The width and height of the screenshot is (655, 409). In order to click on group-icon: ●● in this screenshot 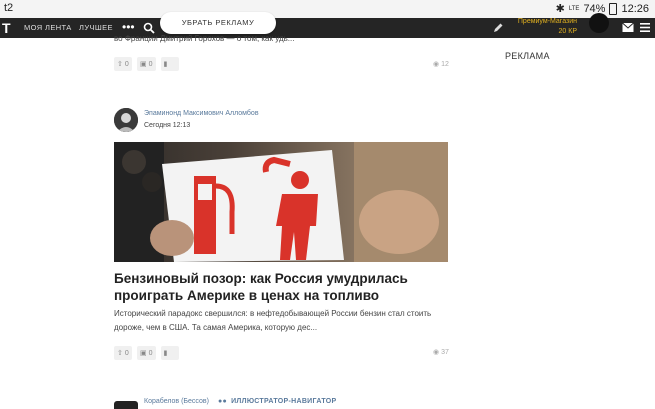, I will do `click(223, 401)`.